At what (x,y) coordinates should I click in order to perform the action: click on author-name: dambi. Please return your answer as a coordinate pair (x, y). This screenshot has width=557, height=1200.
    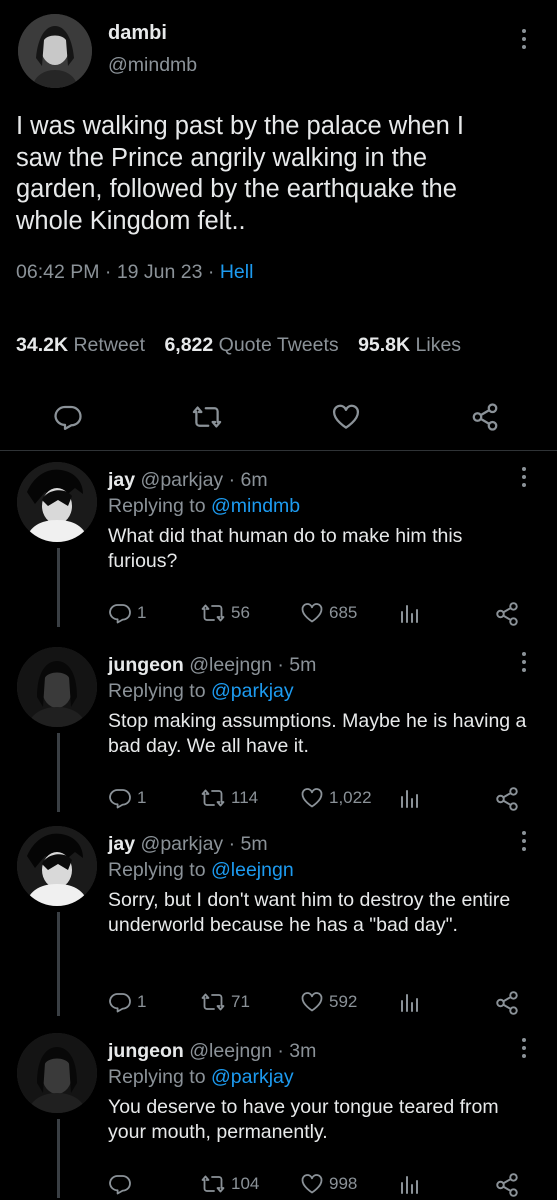
    Looking at the image, I should click on (137, 33).